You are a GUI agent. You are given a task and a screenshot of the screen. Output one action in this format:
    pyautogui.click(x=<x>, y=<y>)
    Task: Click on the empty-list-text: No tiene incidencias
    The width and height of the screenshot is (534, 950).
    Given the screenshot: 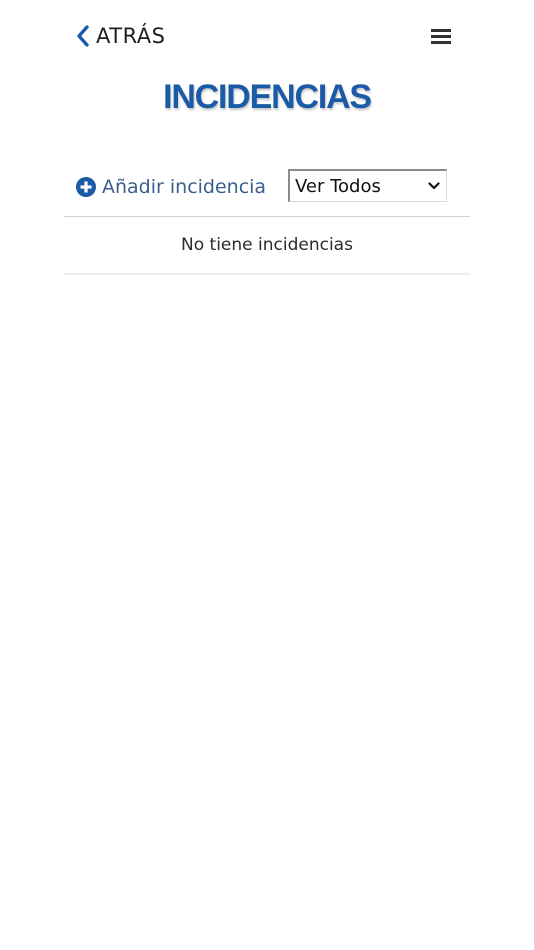 What is the action you would take?
    pyautogui.click(x=267, y=245)
    